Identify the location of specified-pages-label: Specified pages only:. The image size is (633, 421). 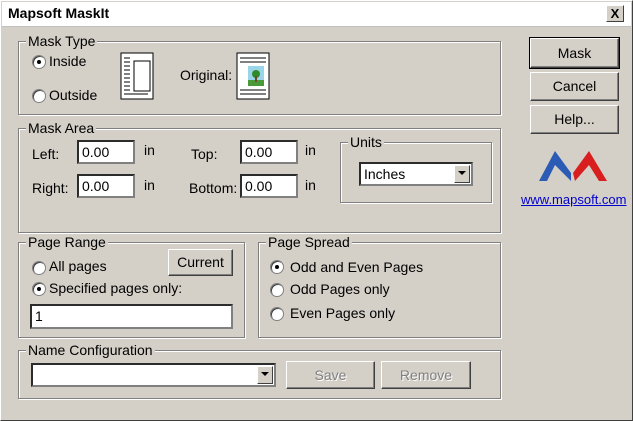
(115, 288).